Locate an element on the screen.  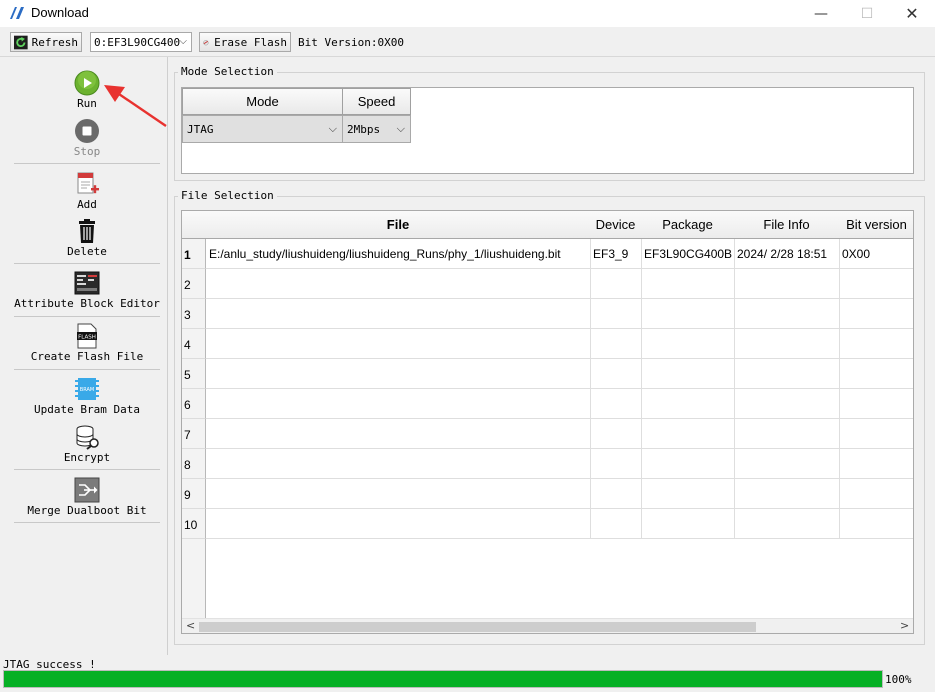
minimize-button: — is located at coordinates (821, 13).